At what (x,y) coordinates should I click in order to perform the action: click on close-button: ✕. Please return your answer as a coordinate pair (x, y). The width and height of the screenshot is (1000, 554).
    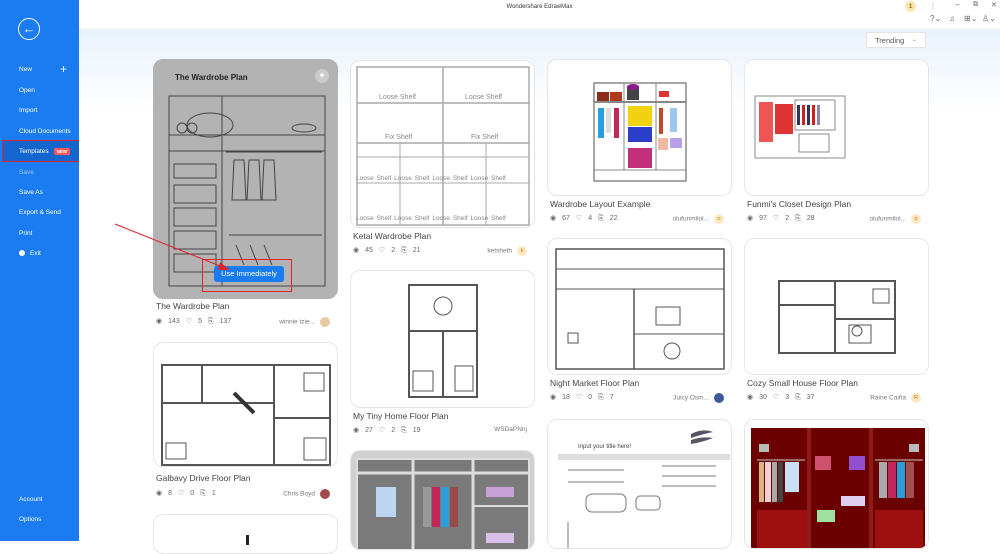
    Looking at the image, I should click on (994, 5).